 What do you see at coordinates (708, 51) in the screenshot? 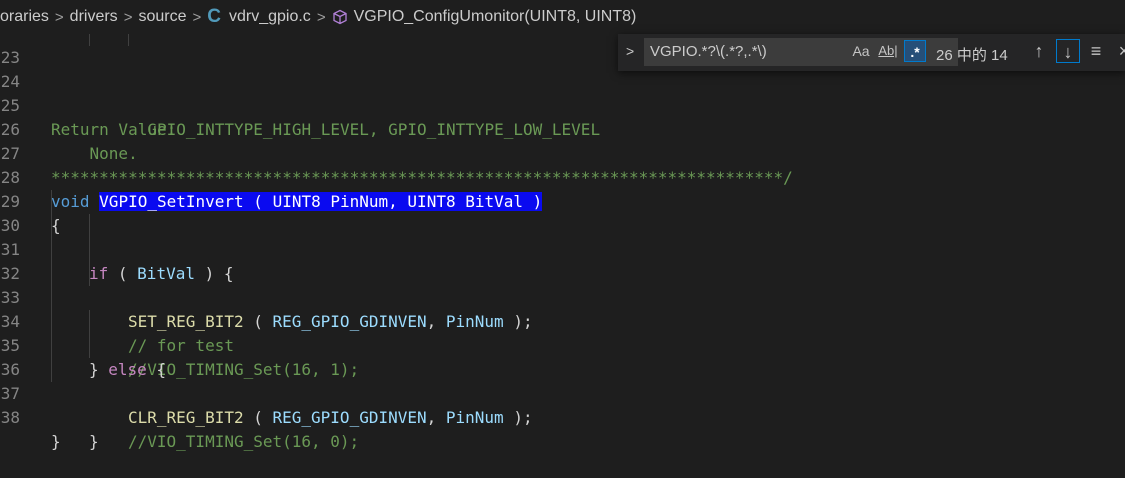
I see `find-input-value: VGPIO.*?\(.*?,.*\)` at bounding box center [708, 51].